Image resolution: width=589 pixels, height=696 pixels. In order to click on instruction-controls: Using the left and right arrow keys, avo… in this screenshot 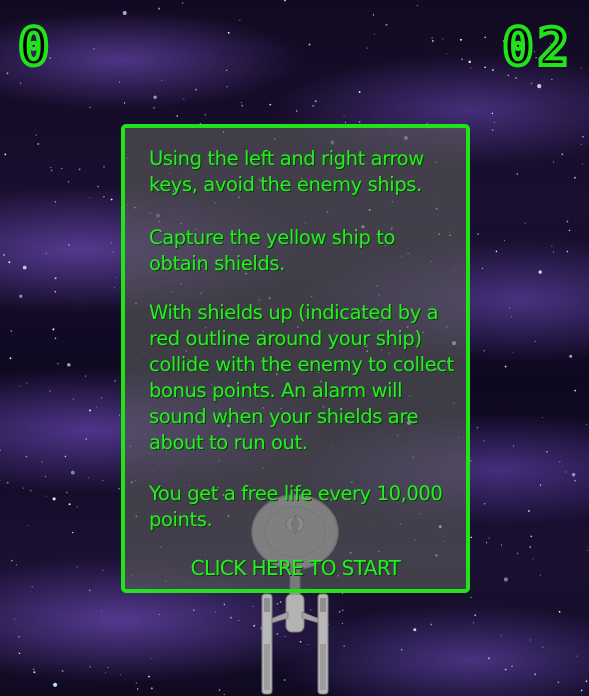, I will do `click(286, 171)`.